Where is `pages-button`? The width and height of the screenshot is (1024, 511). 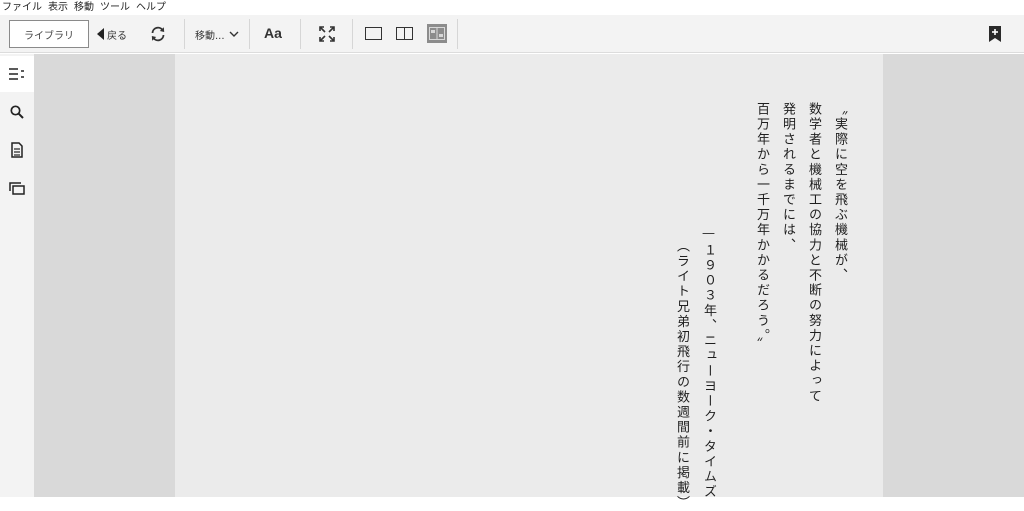 pages-button is located at coordinates (17, 188).